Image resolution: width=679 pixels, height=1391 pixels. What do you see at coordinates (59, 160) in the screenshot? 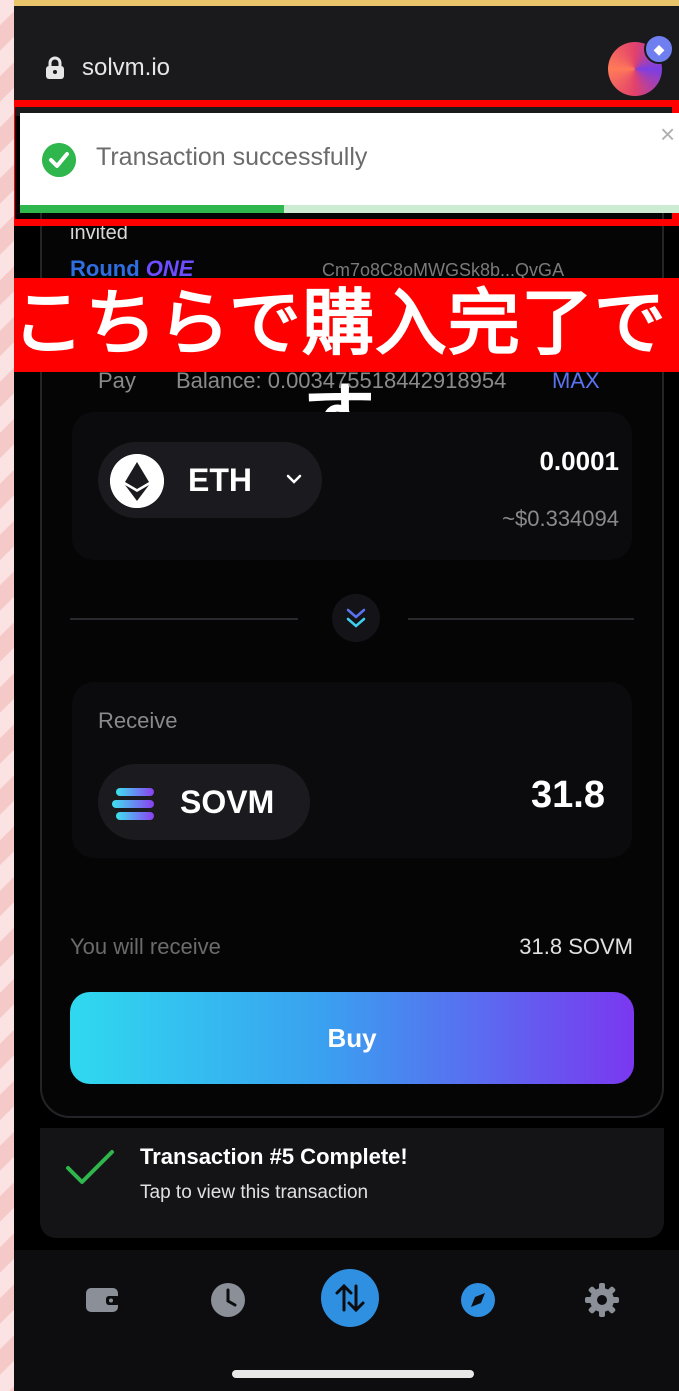
I see `check-circle-icon` at bounding box center [59, 160].